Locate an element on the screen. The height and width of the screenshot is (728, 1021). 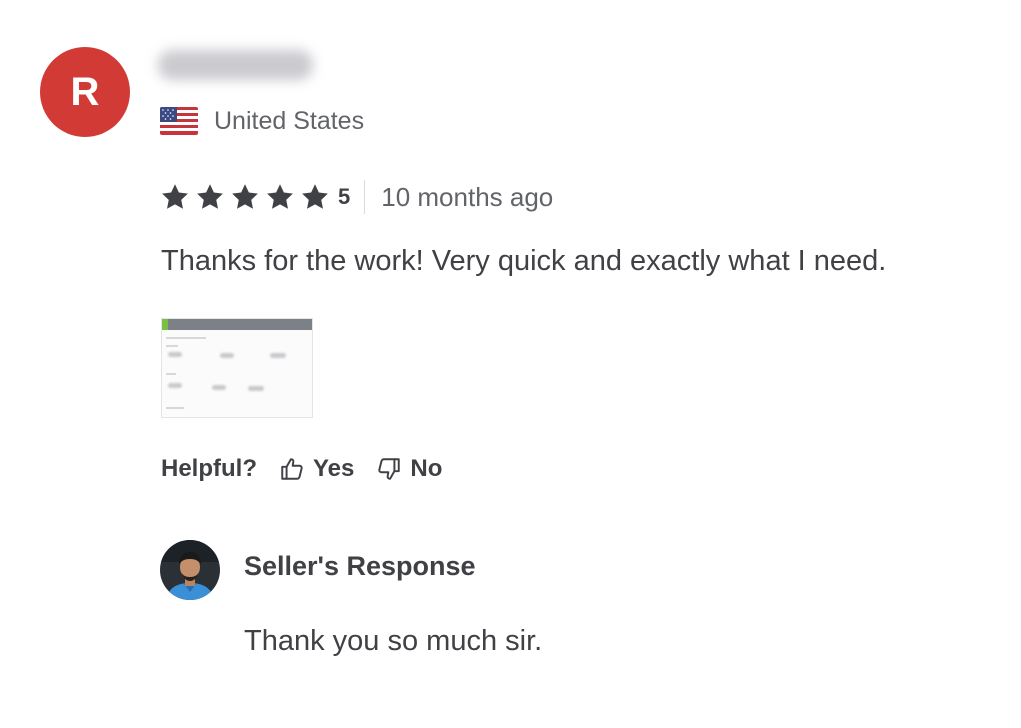
rating-value: 5 is located at coordinates (344, 196).